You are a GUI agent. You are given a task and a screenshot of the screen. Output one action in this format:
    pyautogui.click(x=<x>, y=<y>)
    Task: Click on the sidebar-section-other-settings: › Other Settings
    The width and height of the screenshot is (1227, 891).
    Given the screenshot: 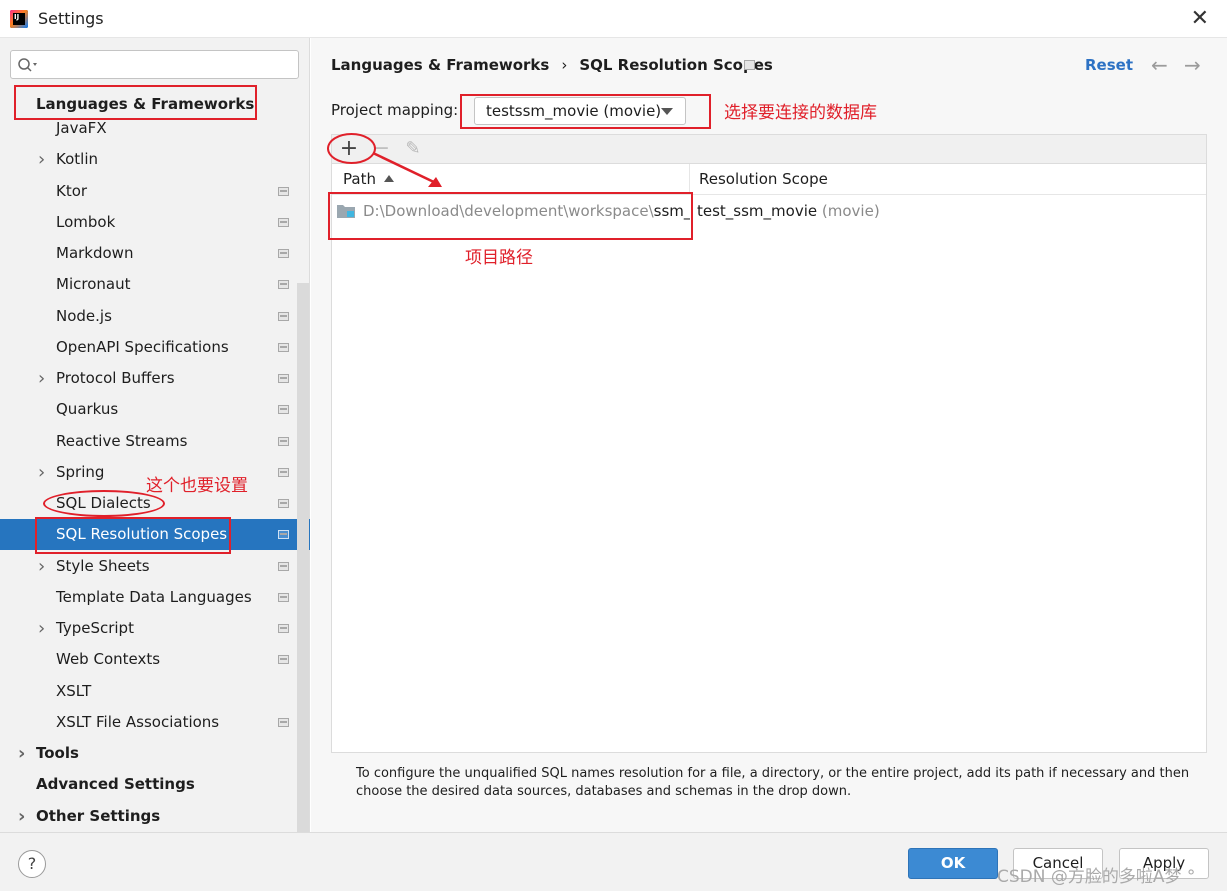 What is the action you would take?
    pyautogui.click(x=157, y=816)
    